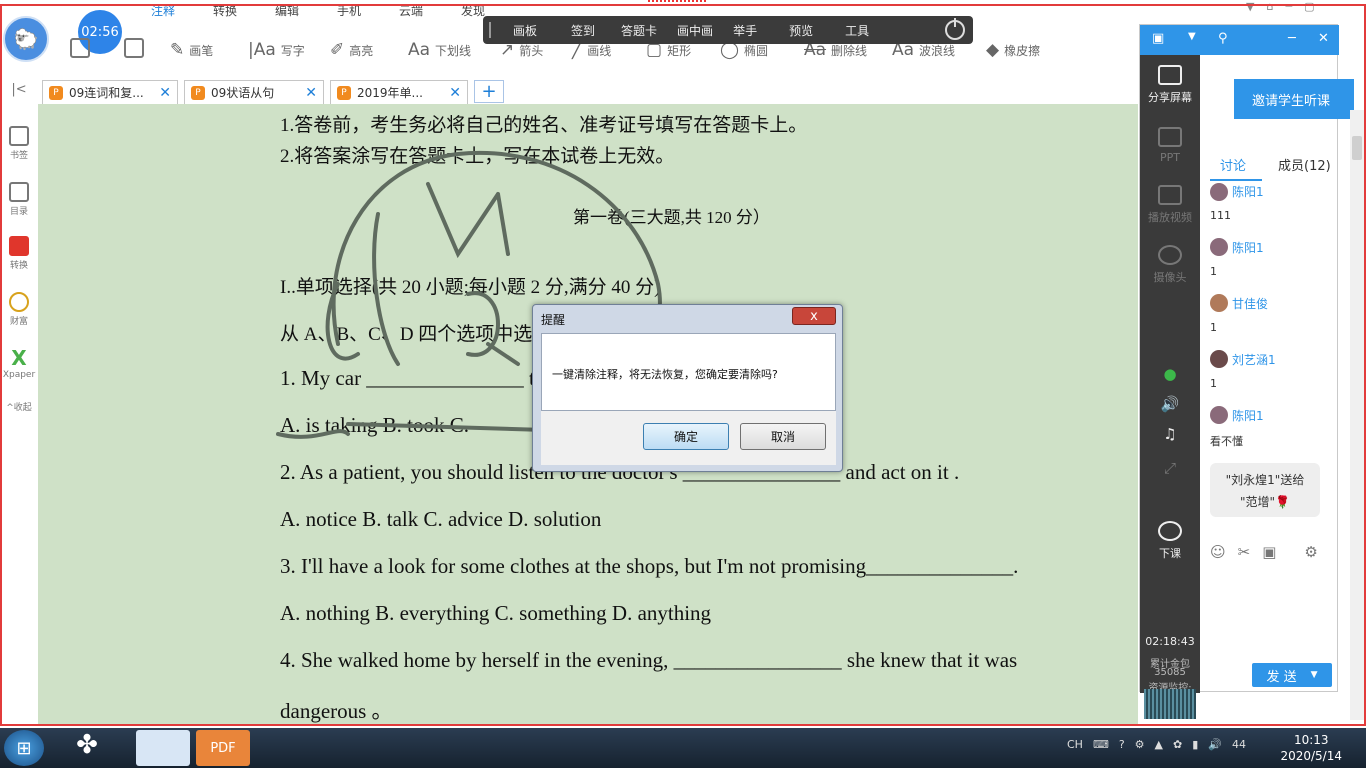 Image resolution: width=1366 pixels, height=768 pixels. I want to click on pinwheel-app-icon: ✤, so click(87, 748).